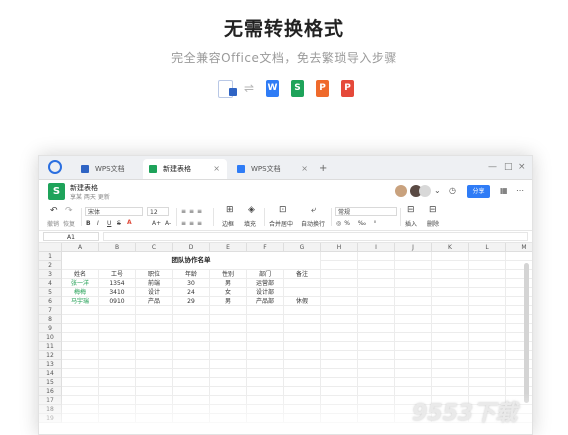 This screenshot has height=435, width=568. What do you see at coordinates (504, 190) in the screenshot?
I see `grid-view-icon: ▦` at bounding box center [504, 190].